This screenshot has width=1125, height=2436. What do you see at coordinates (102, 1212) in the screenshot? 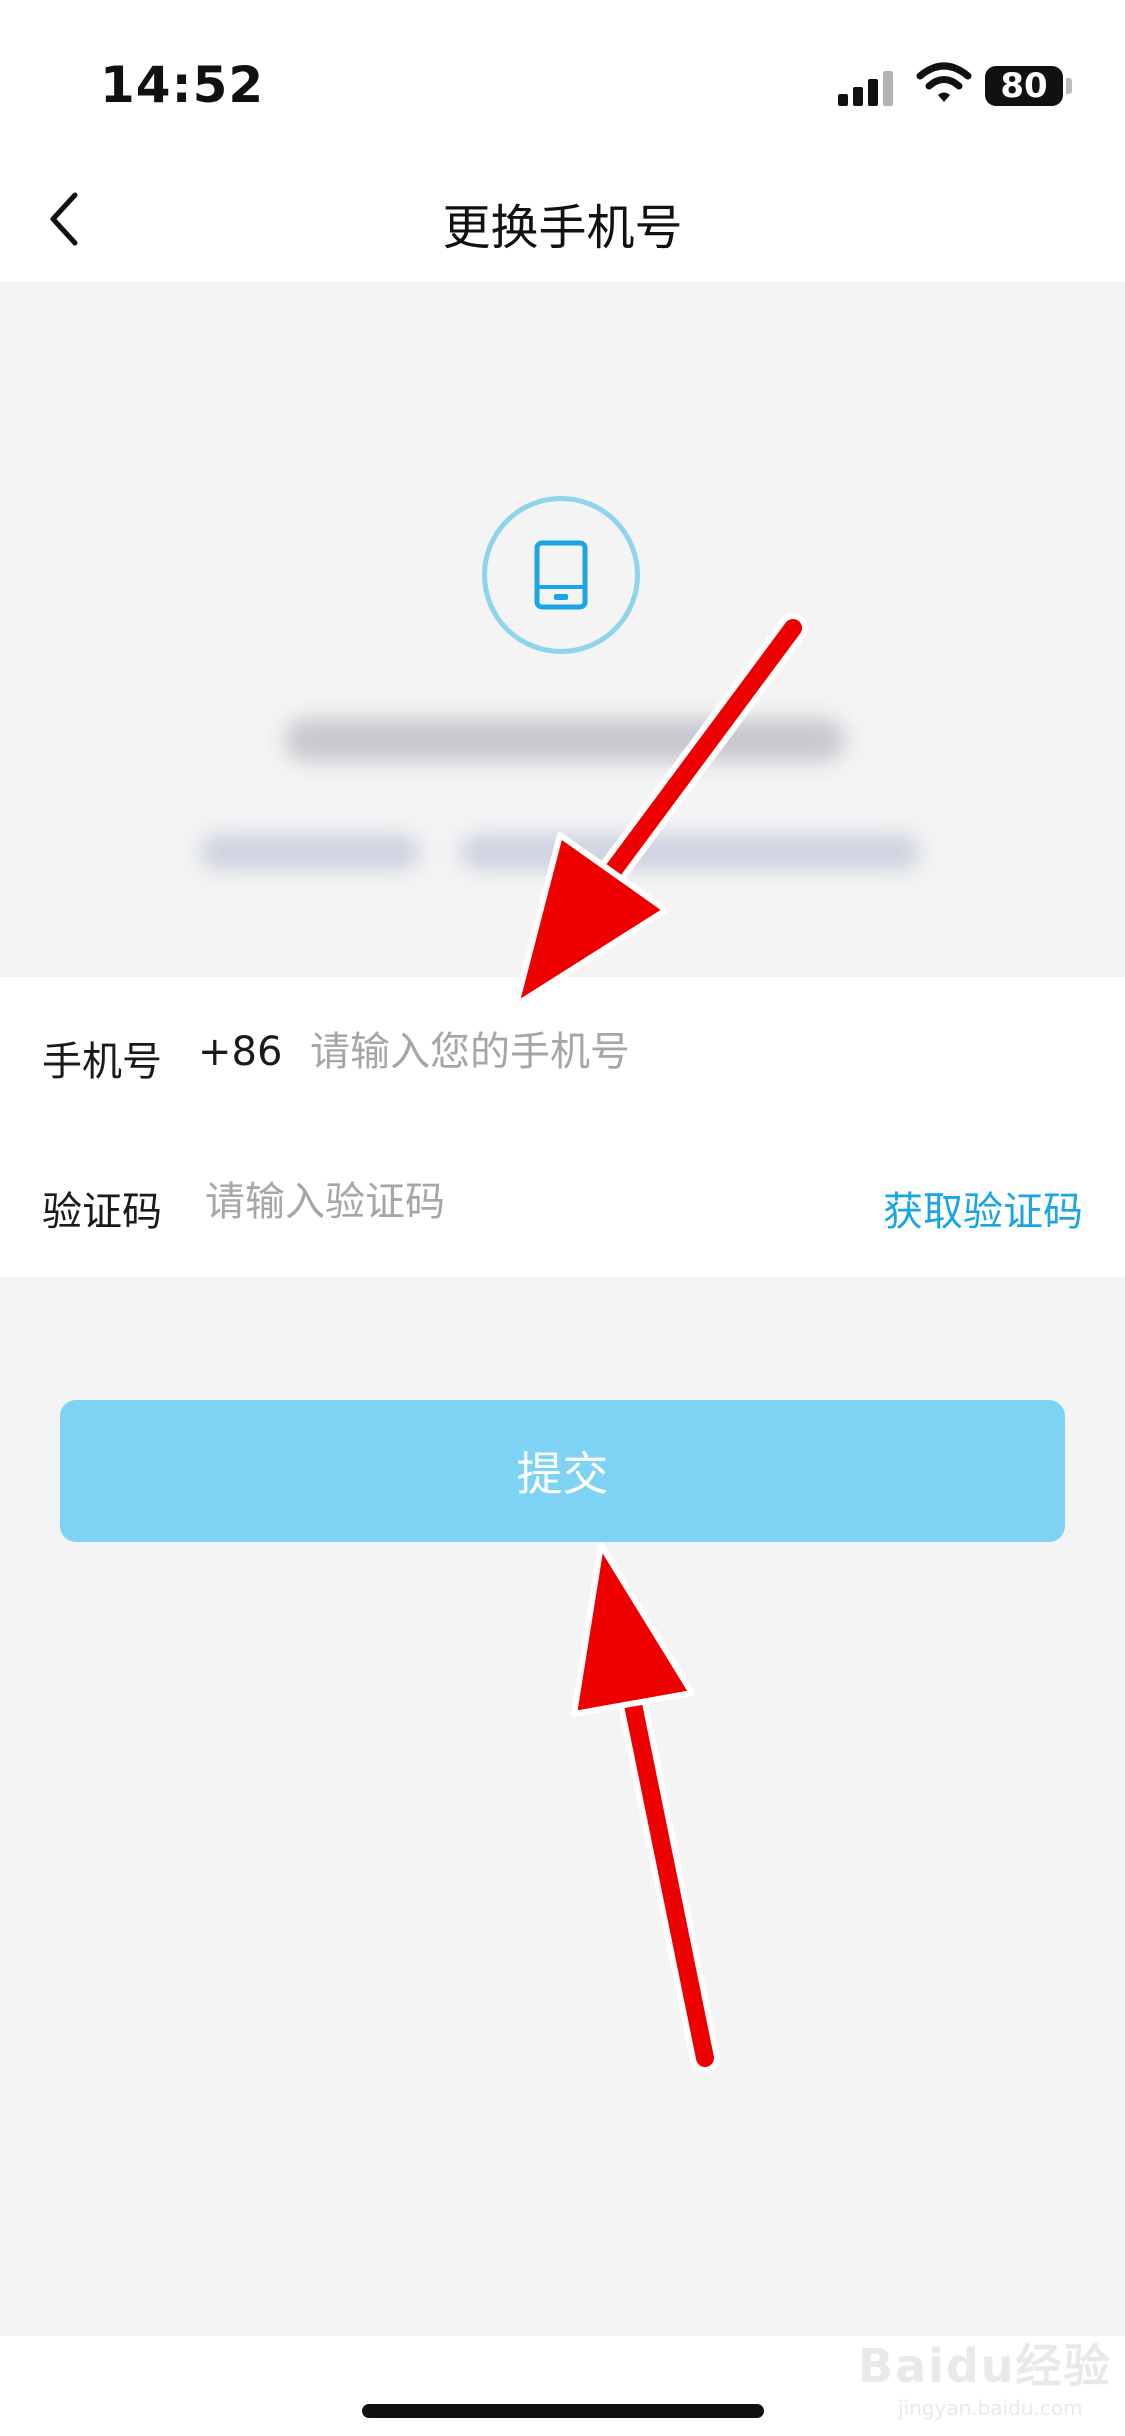
I see `code-label: 验证码` at bounding box center [102, 1212].